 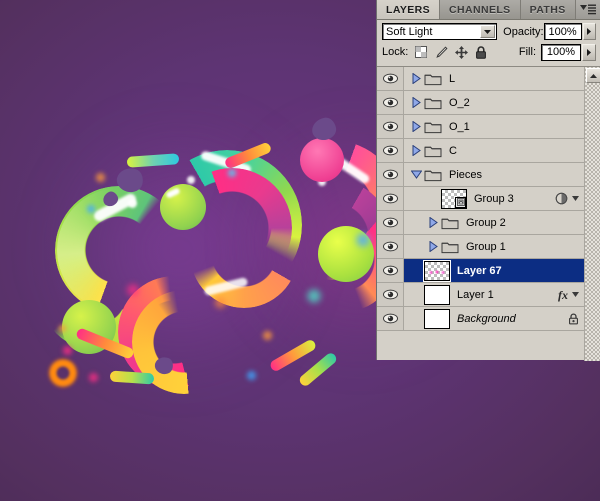 I want to click on layer-row-group-2: Group 2, so click(x=480, y=223).